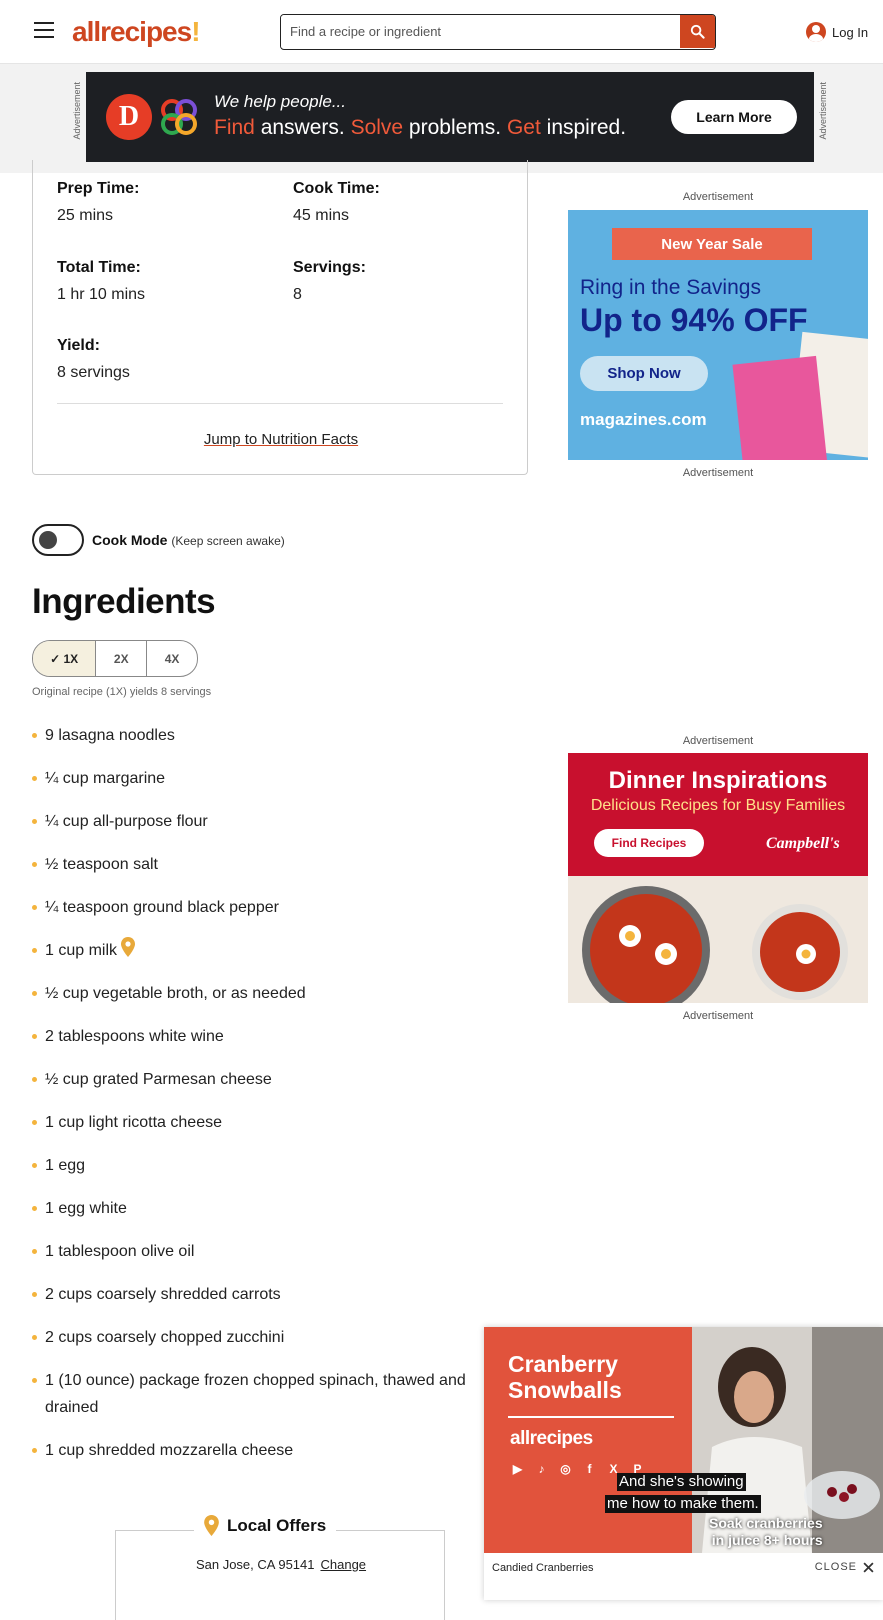 This screenshot has height=1620, width=883. What do you see at coordinates (767, 1540) in the screenshot?
I see `overlay-line: in juice 8+ hours` at bounding box center [767, 1540].